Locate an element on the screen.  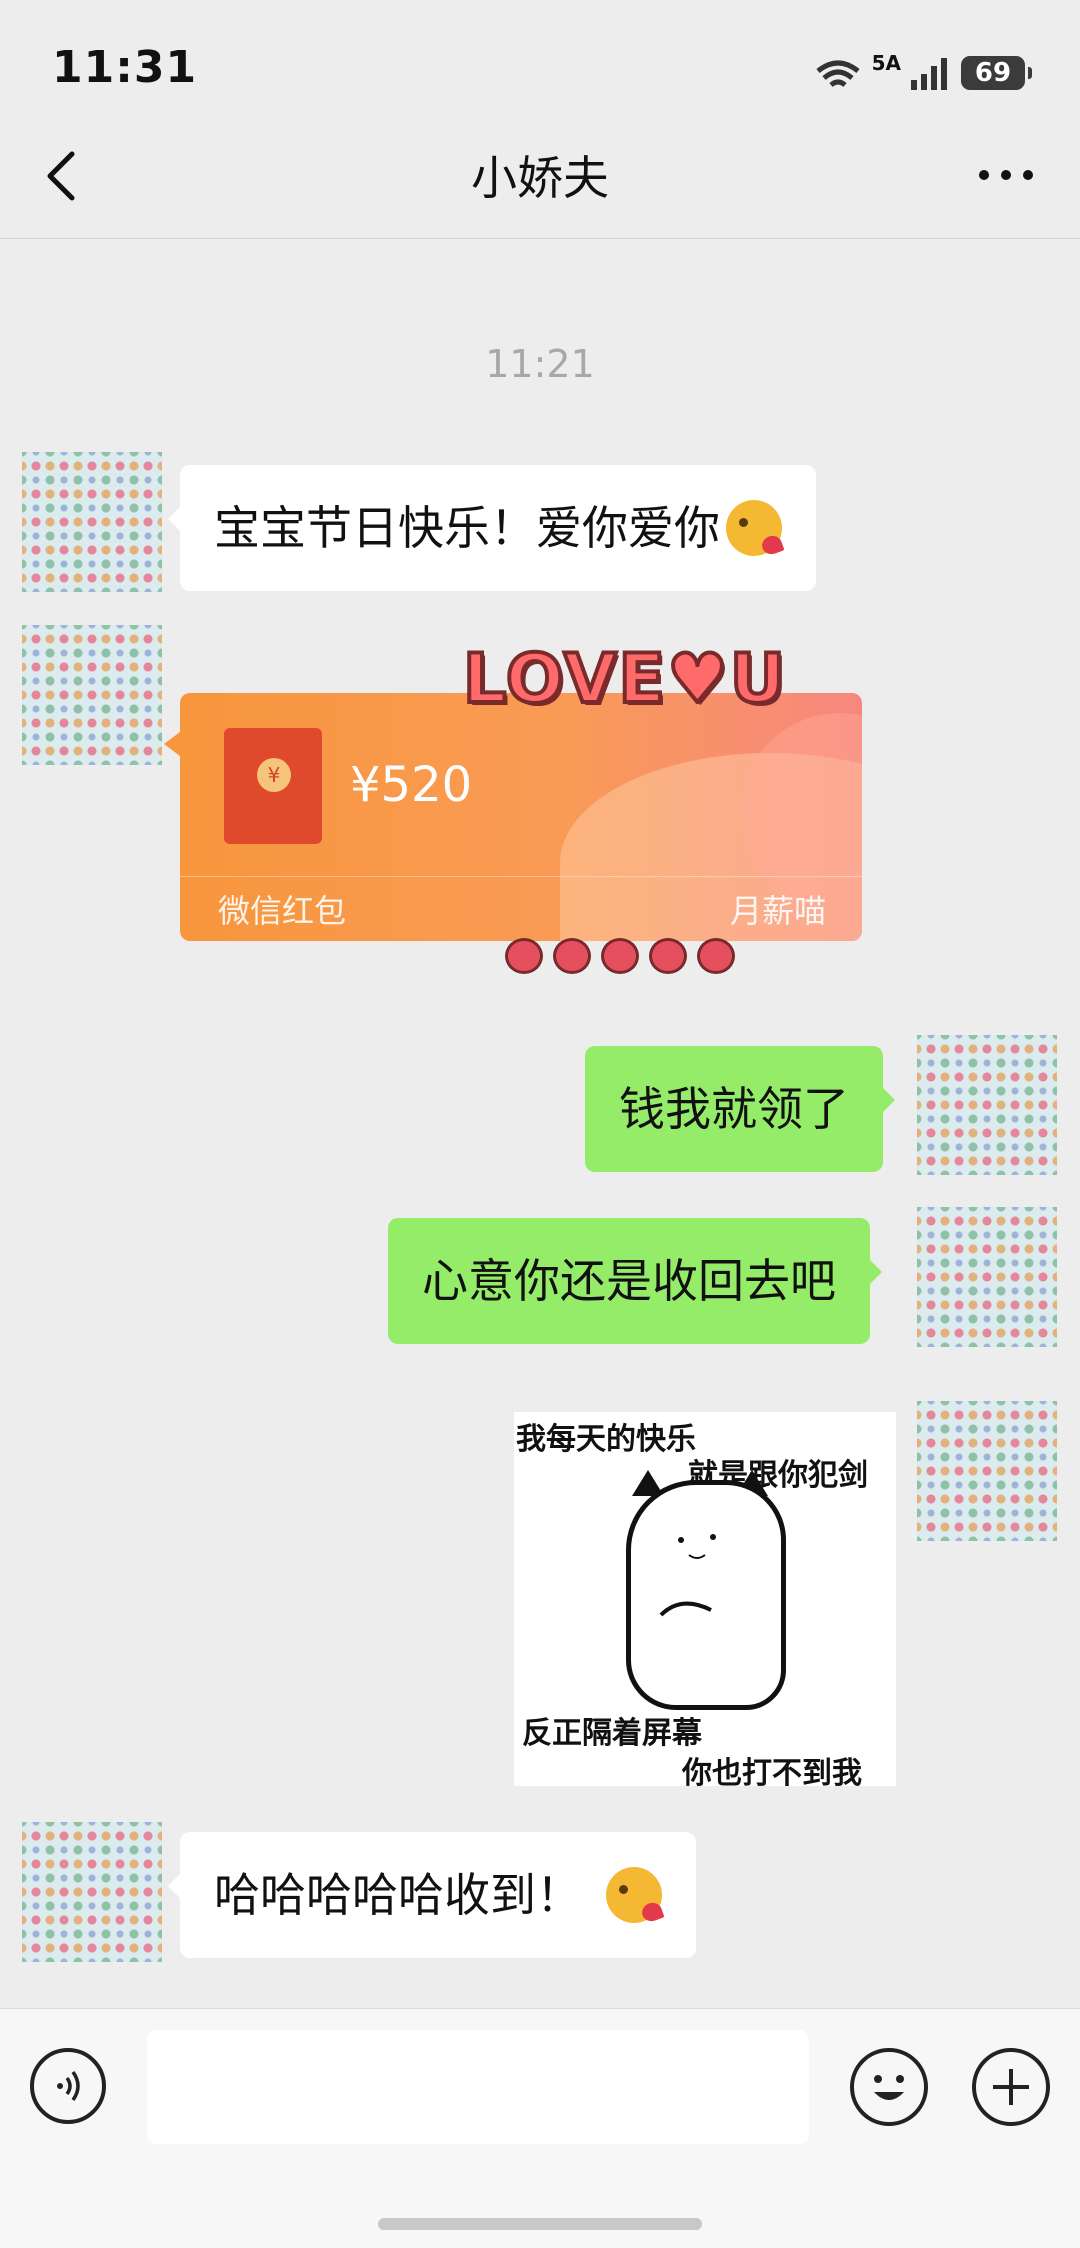
message-bubble-outgoing: 钱我就领了 is located at coordinates (740, 1109).